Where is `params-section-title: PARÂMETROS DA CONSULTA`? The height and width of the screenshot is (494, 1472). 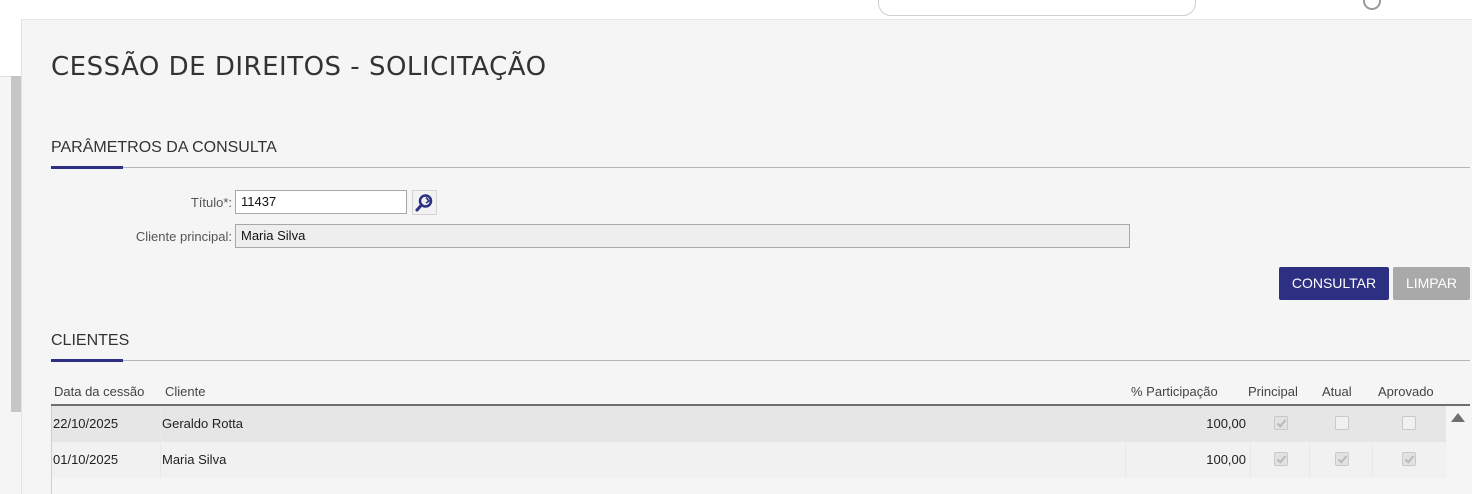
params-section-title: PARÂMETROS DA CONSULTA is located at coordinates (164, 147).